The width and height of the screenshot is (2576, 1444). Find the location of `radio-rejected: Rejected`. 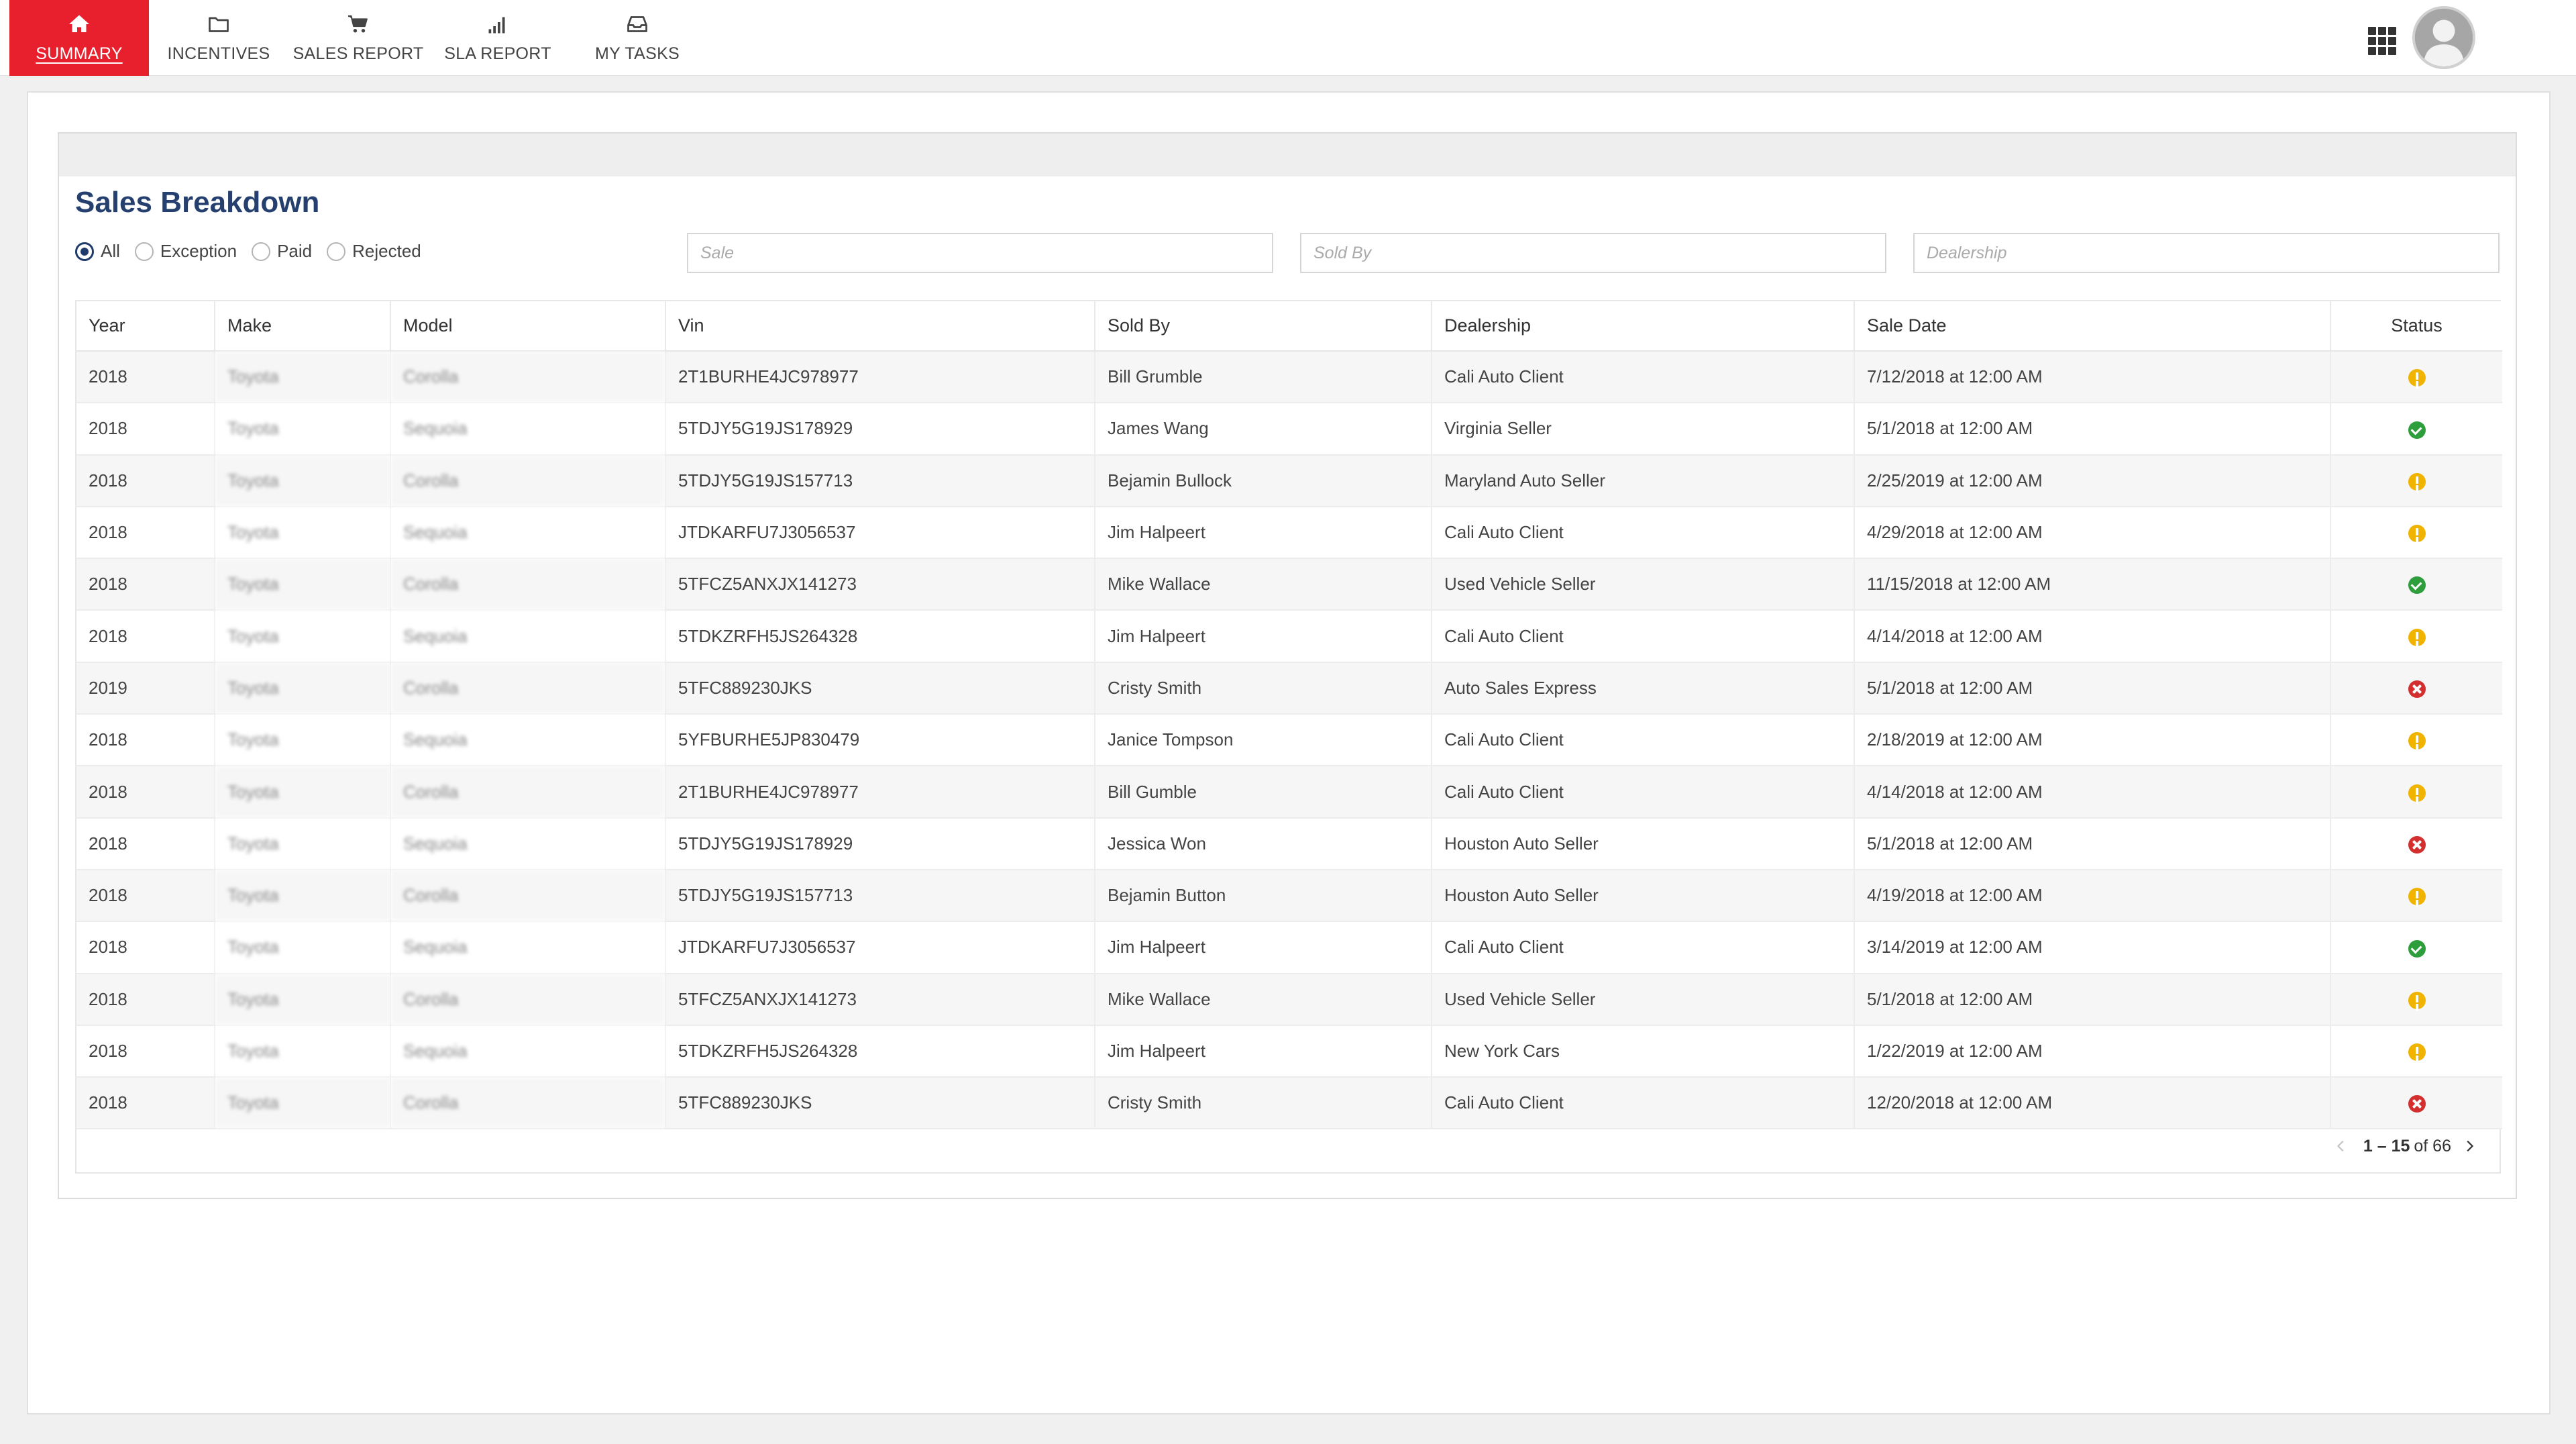

radio-rejected: Rejected is located at coordinates (374, 251).